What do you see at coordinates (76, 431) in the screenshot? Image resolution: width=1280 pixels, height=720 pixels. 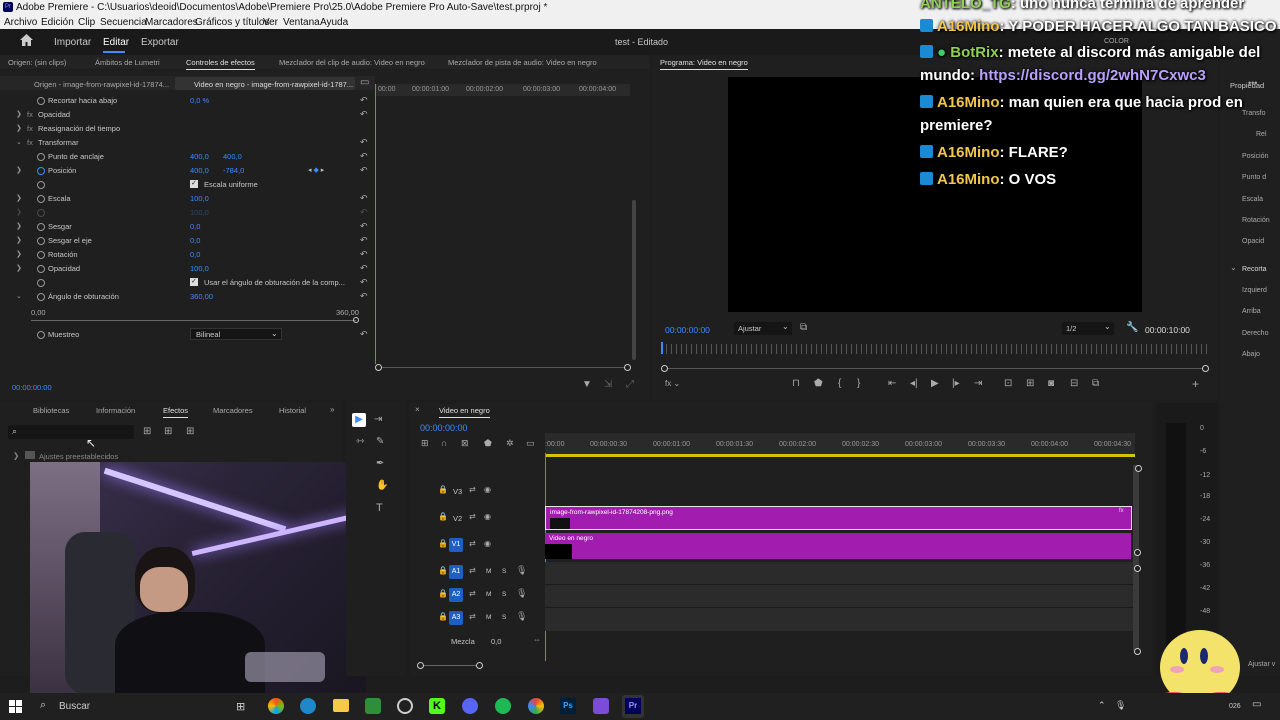 I see `search-input` at bounding box center [76, 431].